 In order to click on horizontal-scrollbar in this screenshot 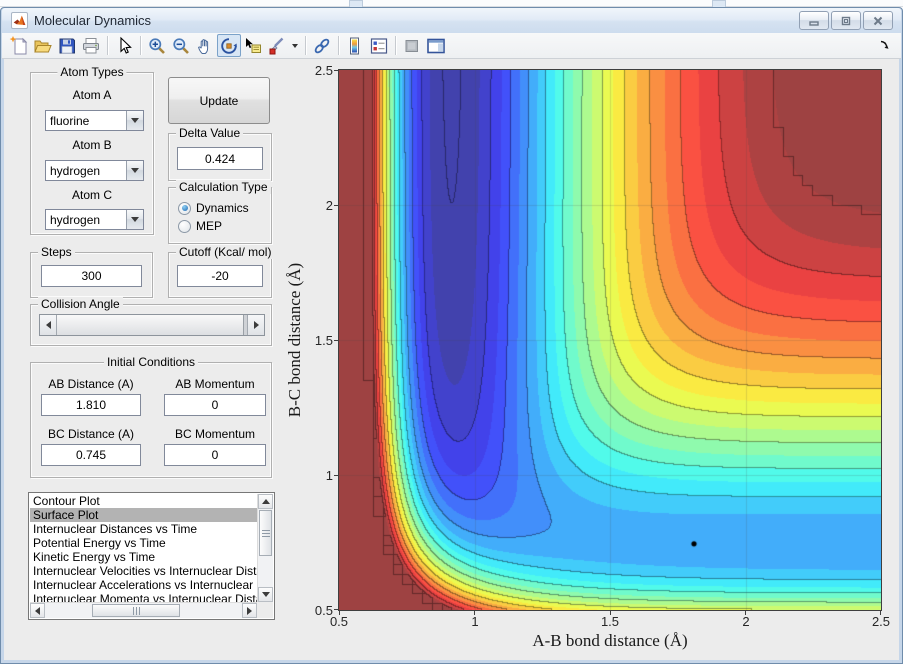, I will do `click(143, 610)`.